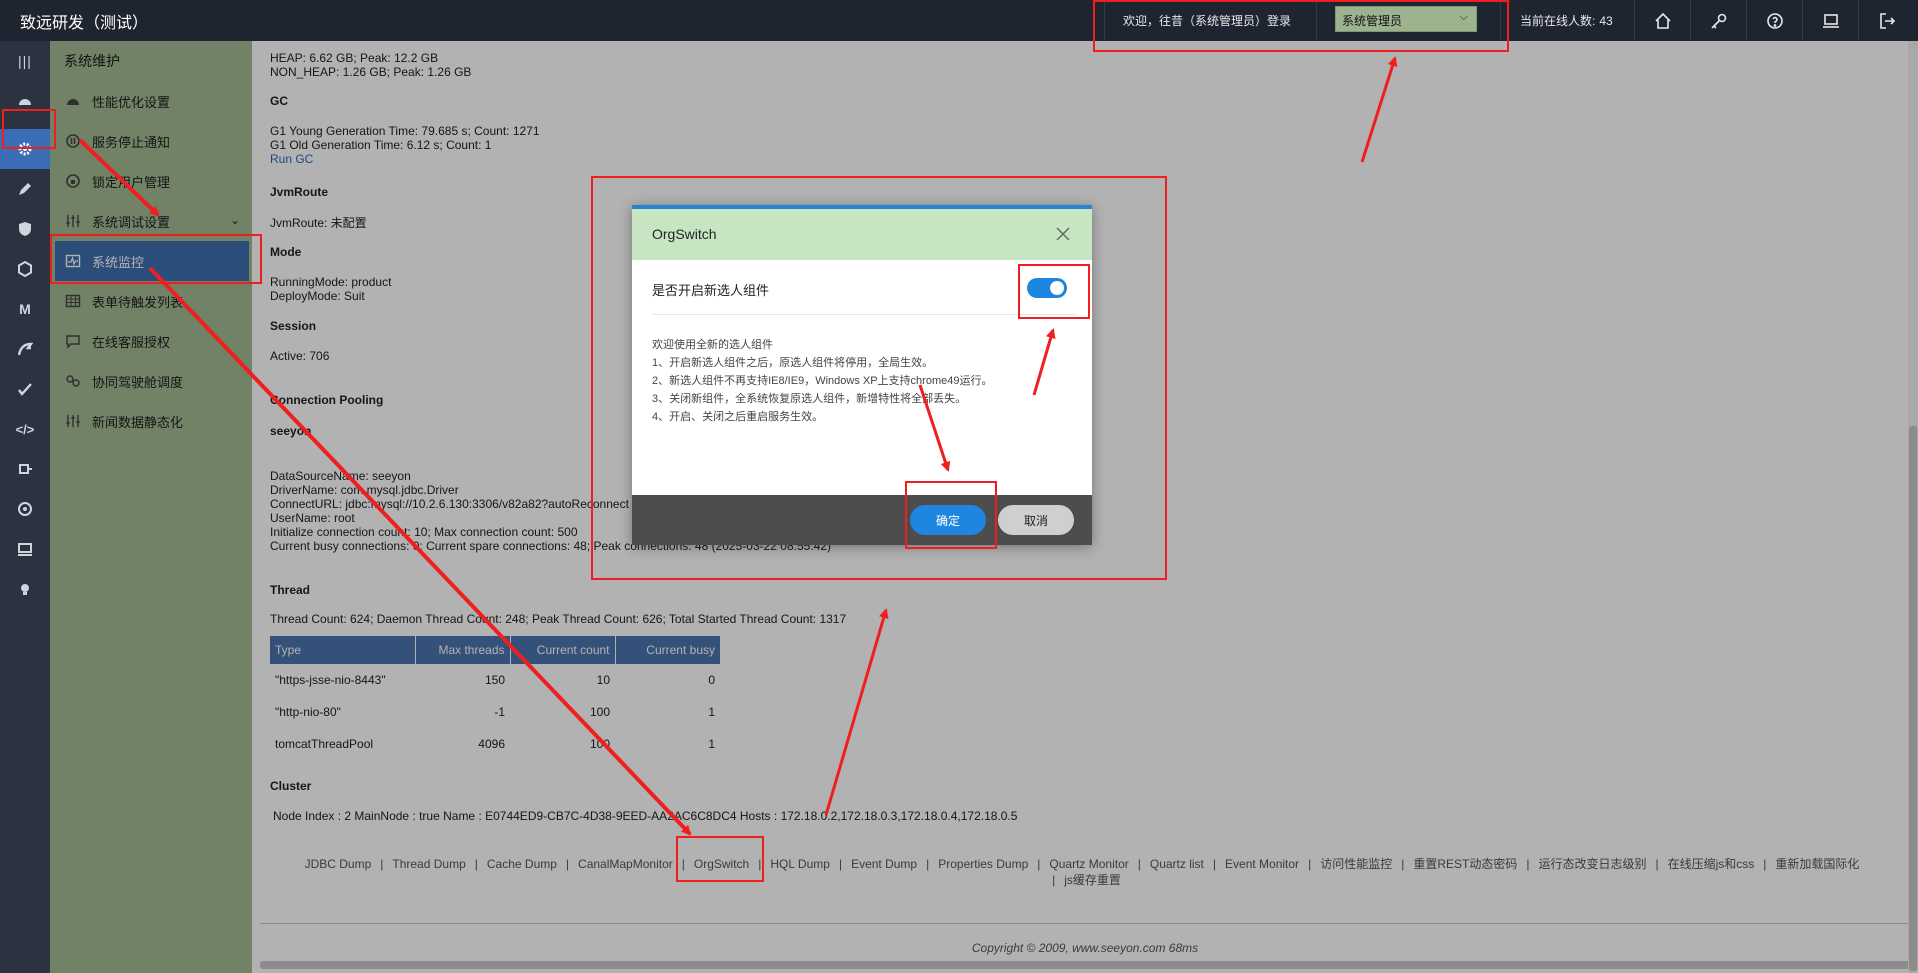  I want to click on online-label: 当前在线人数:, so click(1558, 21).